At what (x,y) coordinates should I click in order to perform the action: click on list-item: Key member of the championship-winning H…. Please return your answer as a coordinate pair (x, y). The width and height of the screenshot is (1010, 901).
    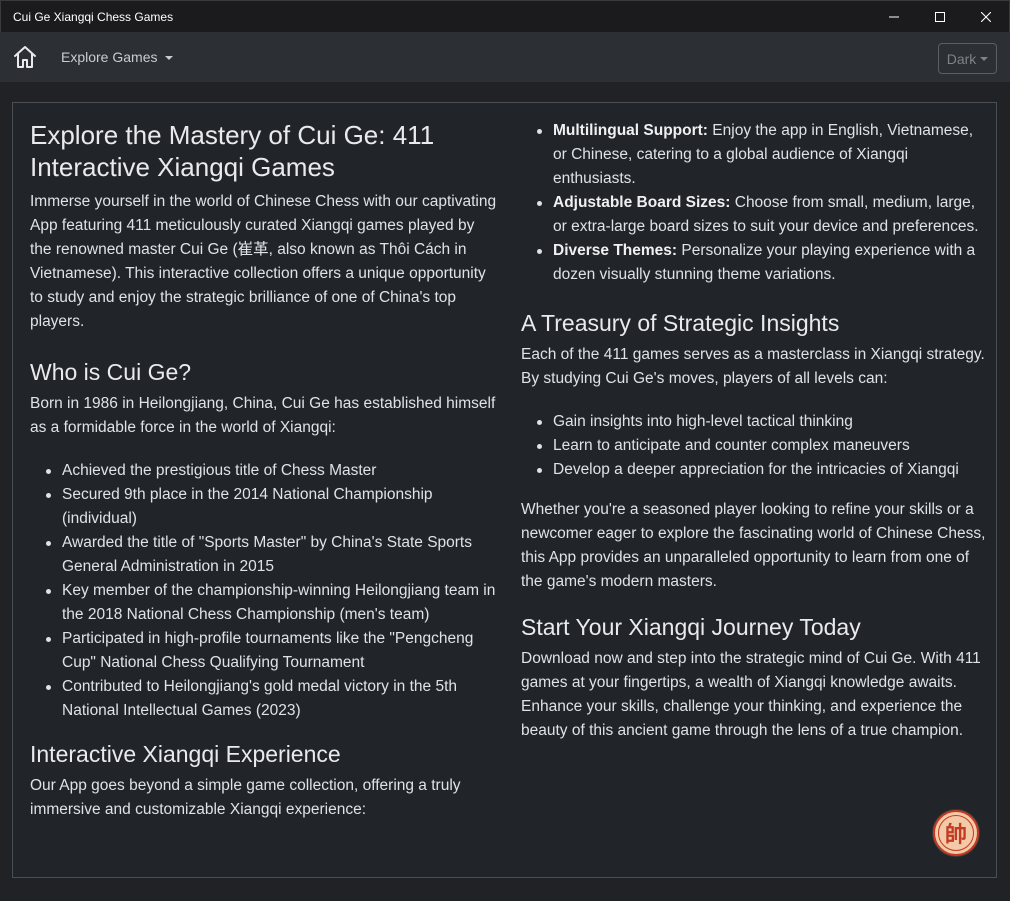
    Looking at the image, I should click on (265, 603).